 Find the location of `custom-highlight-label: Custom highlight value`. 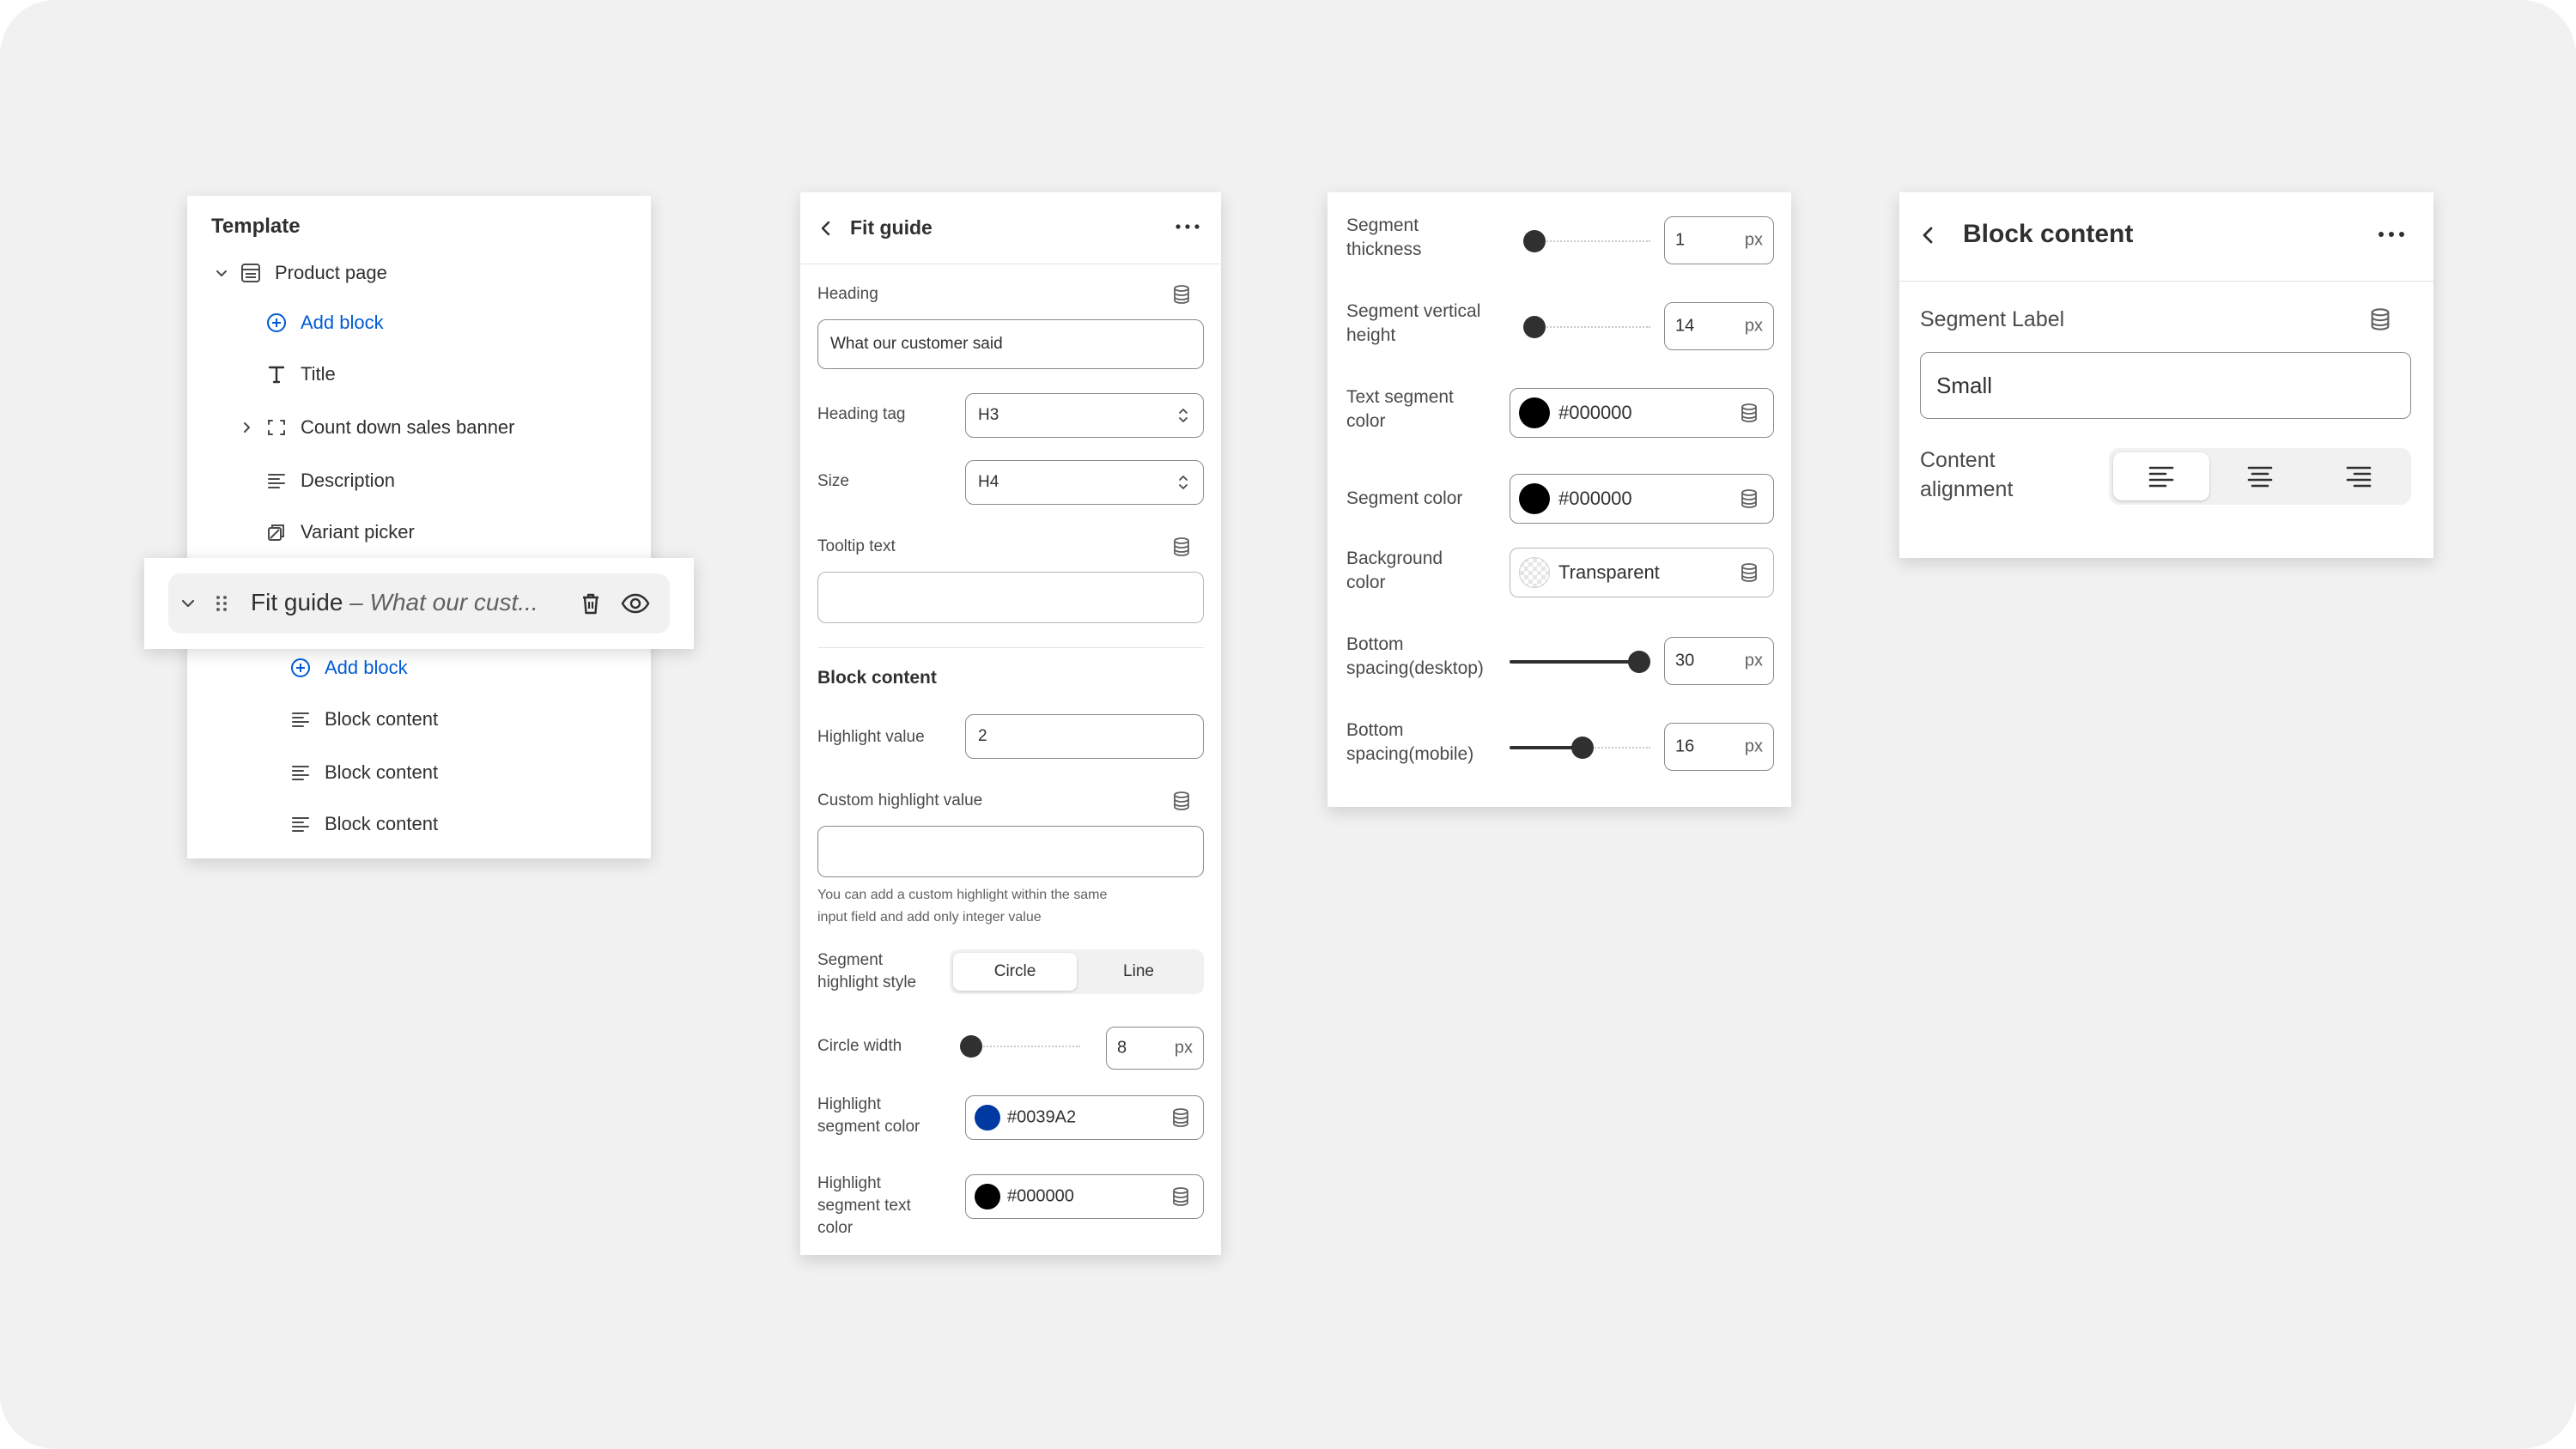

custom-highlight-label: Custom highlight value is located at coordinates (900, 800).